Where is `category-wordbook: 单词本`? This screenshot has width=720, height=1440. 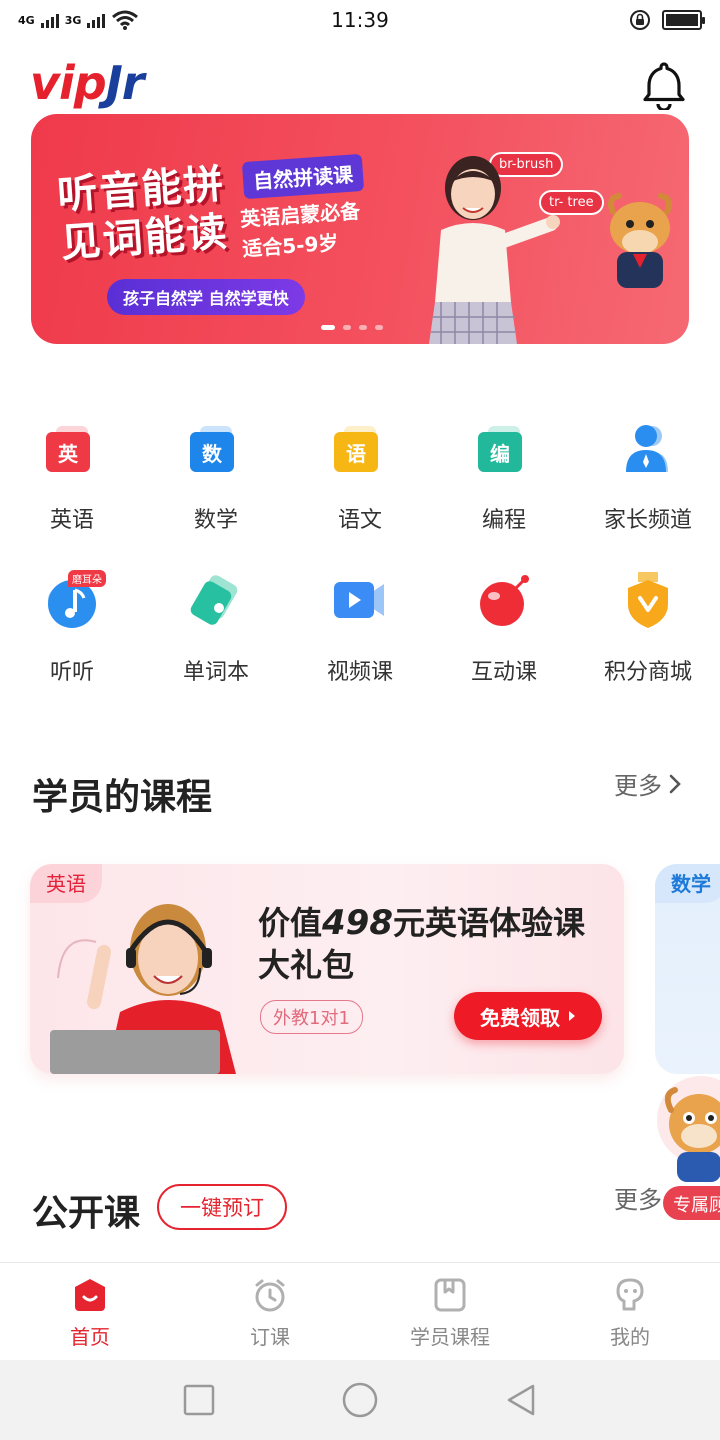
category-wordbook: 单词本 is located at coordinates (216, 646).